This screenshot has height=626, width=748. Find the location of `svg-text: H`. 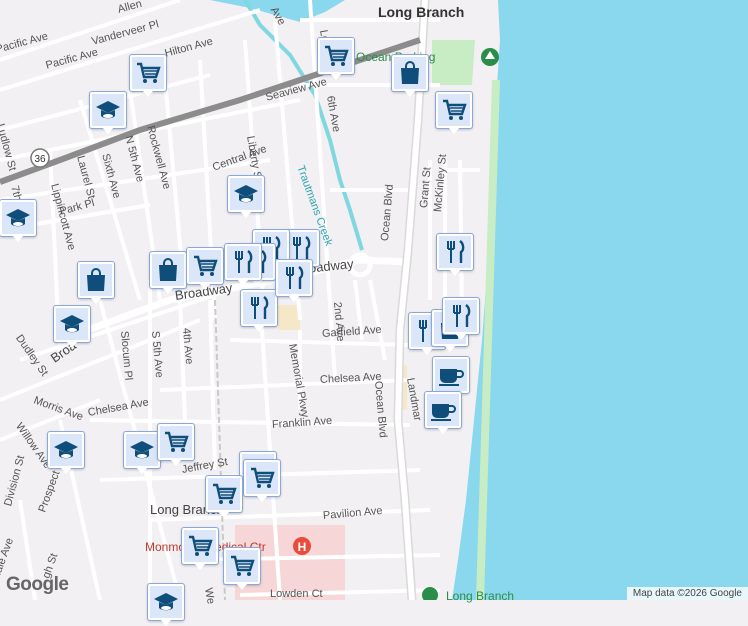

svg-text: H is located at coordinates (302, 547).